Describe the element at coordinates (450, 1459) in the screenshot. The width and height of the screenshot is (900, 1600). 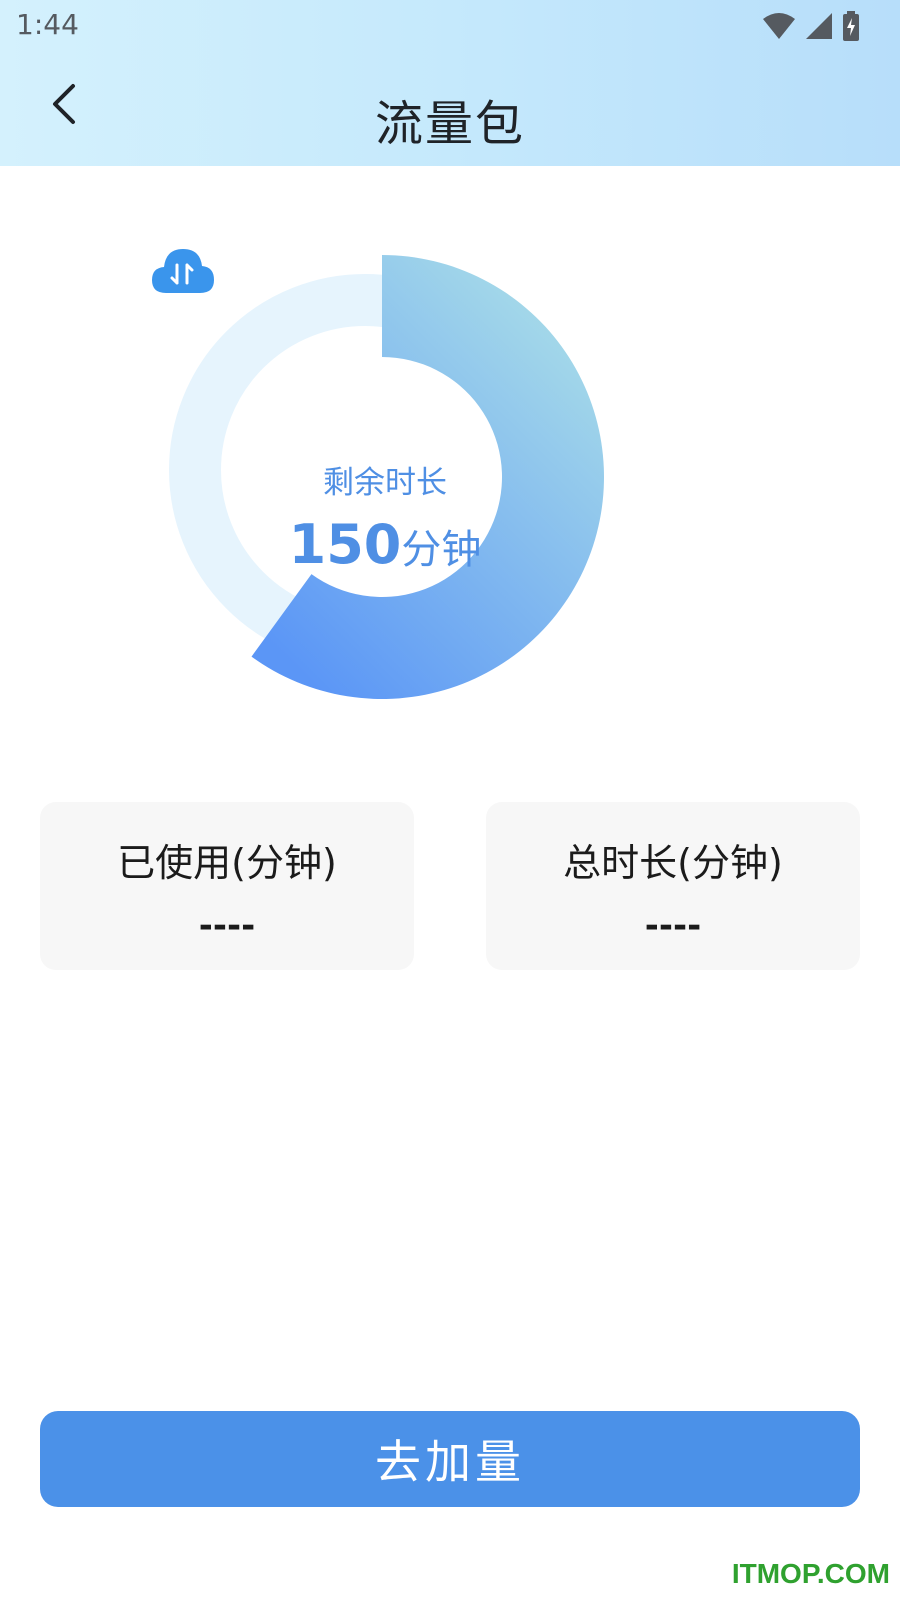
I see `add-quota-button: 去加量` at that location.